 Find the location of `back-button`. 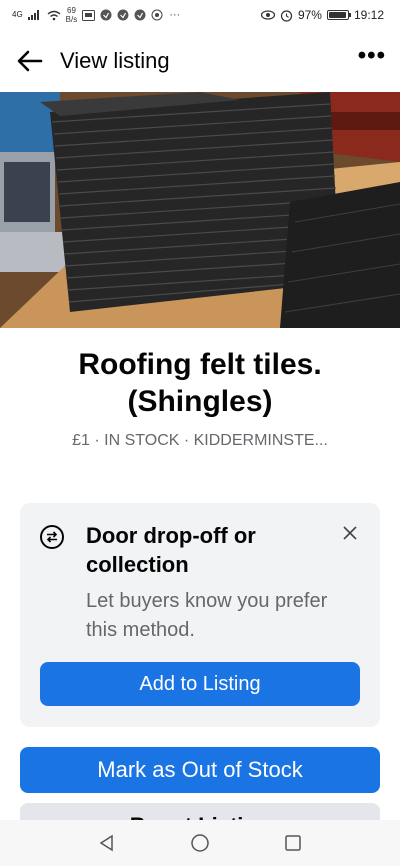

back-button is located at coordinates (30, 61).